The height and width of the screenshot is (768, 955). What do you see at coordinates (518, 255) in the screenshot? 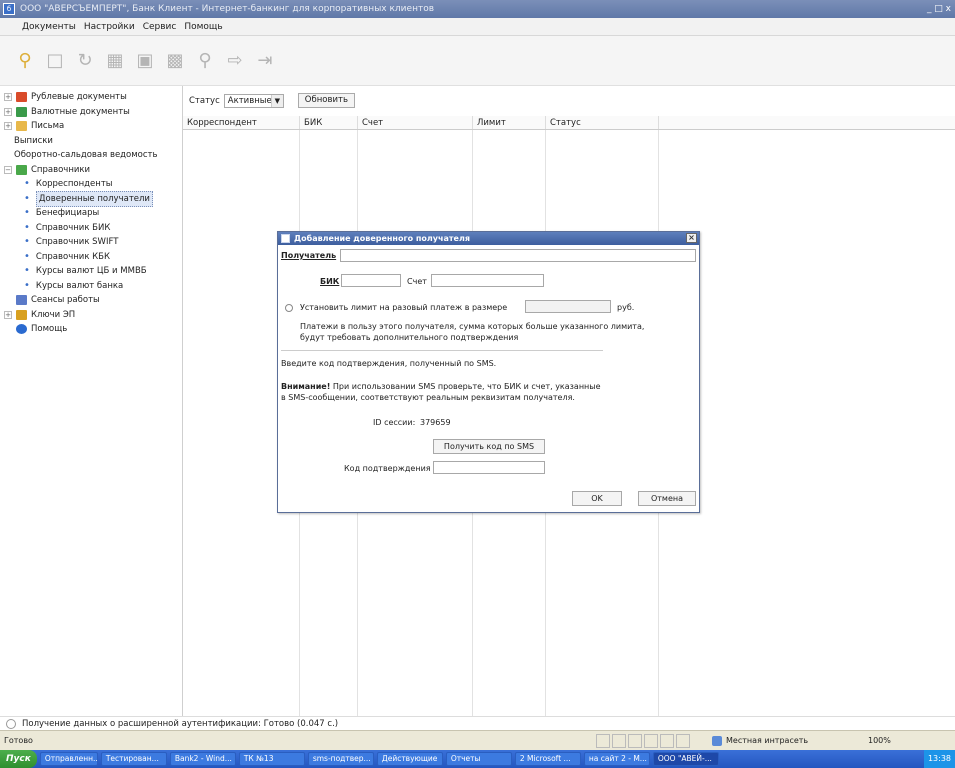
I see `recipient-input` at bounding box center [518, 255].